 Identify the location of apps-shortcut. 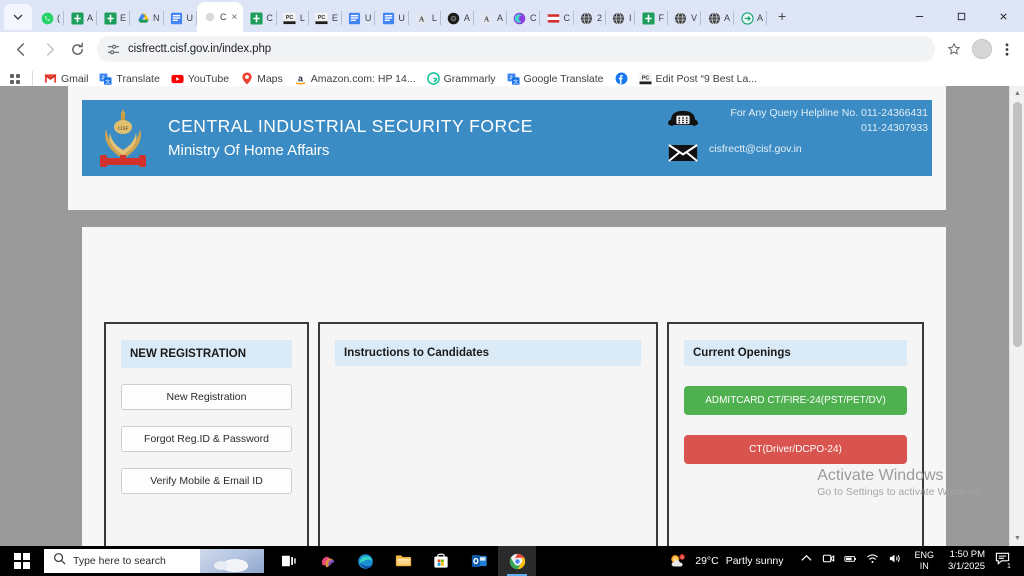
(14, 78).